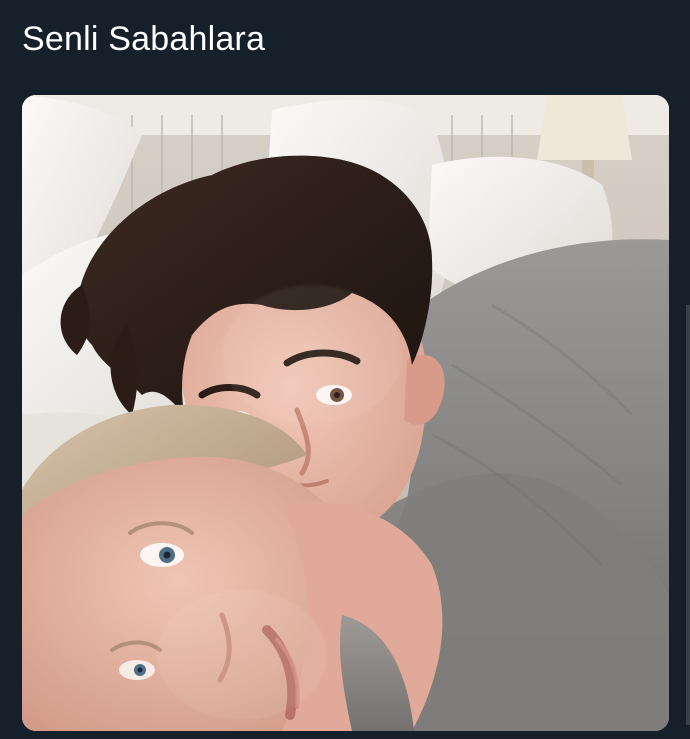 The image size is (690, 739). Describe the element at coordinates (144, 39) in the screenshot. I see `post-text: Senli Sabahlara` at that location.